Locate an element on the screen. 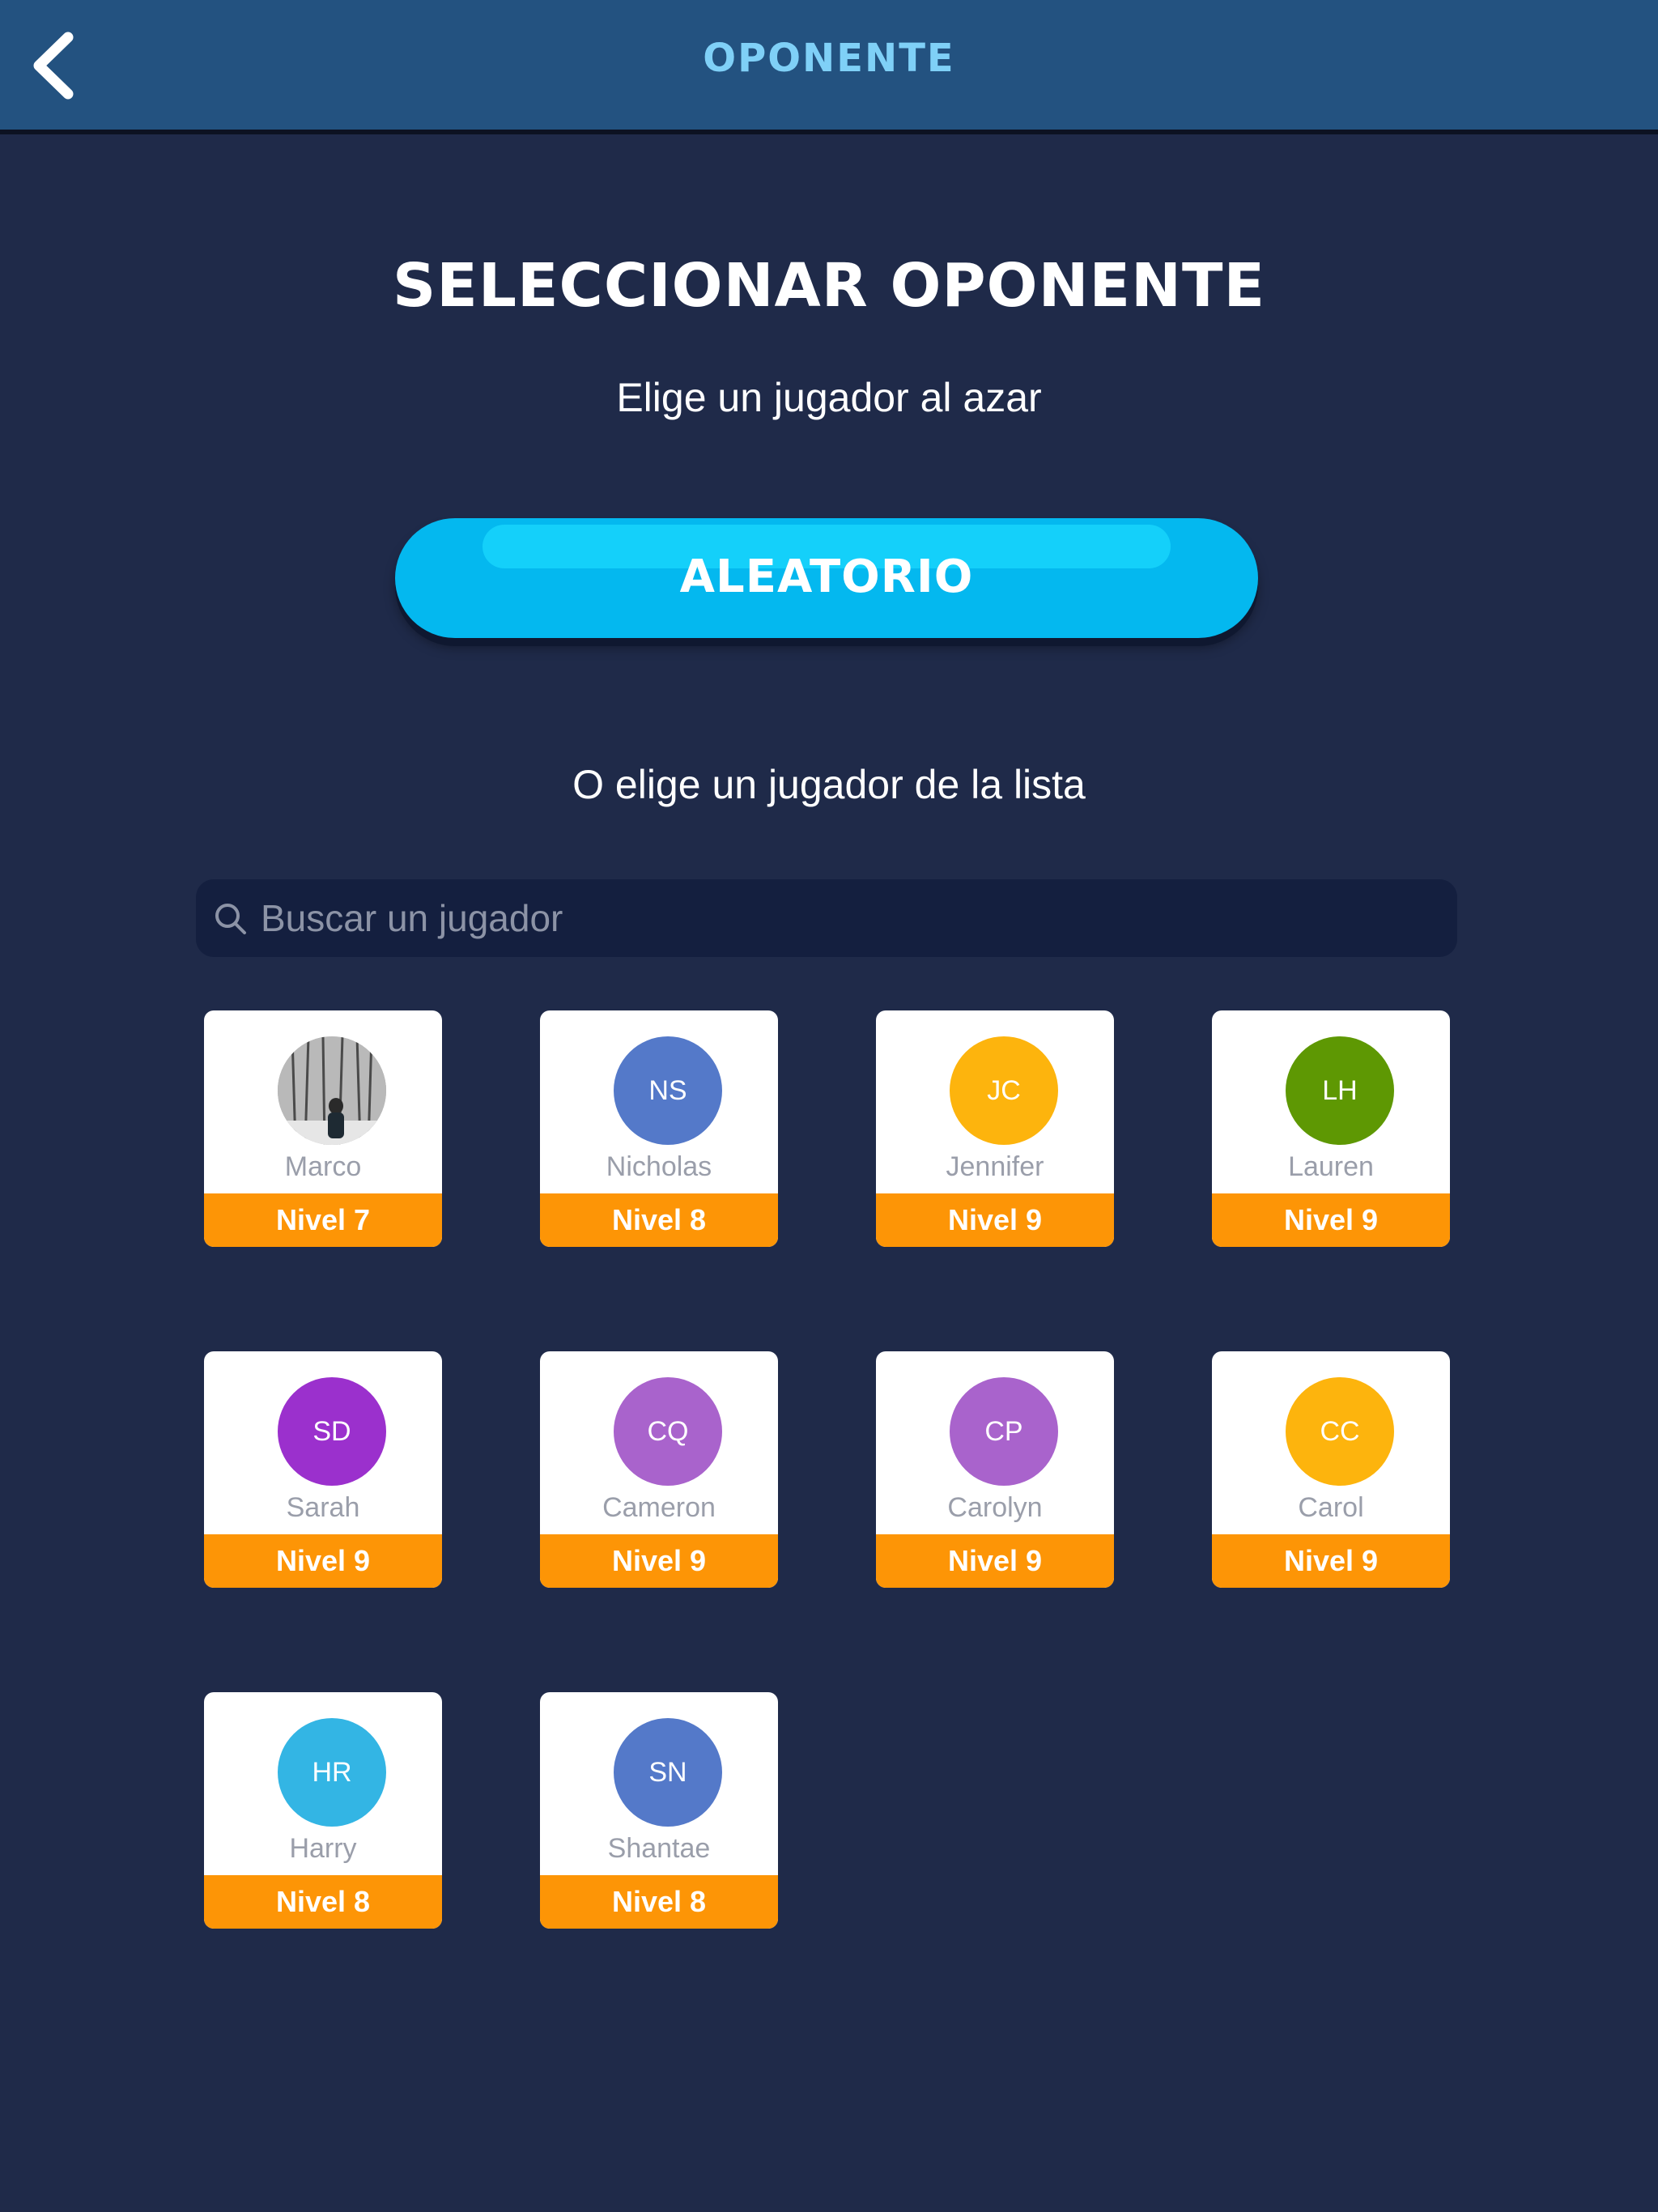 The width and height of the screenshot is (1658, 2212). search-input is located at coordinates (848, 918).